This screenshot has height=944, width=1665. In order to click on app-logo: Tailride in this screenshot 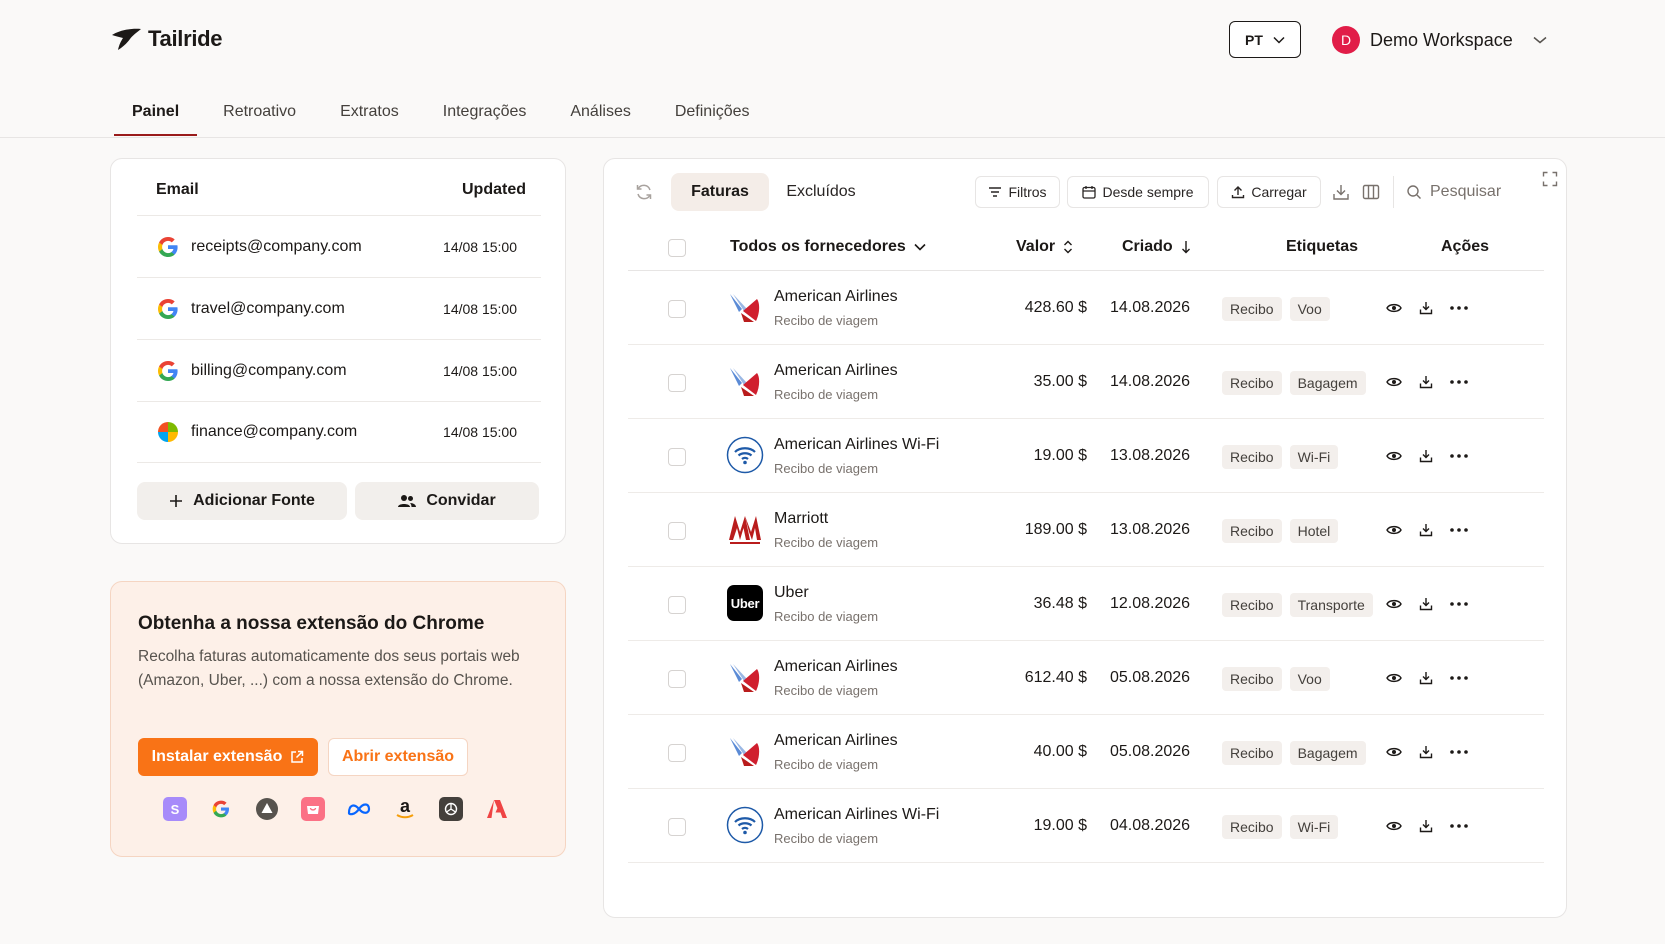, I will do `click(166, 39)`.